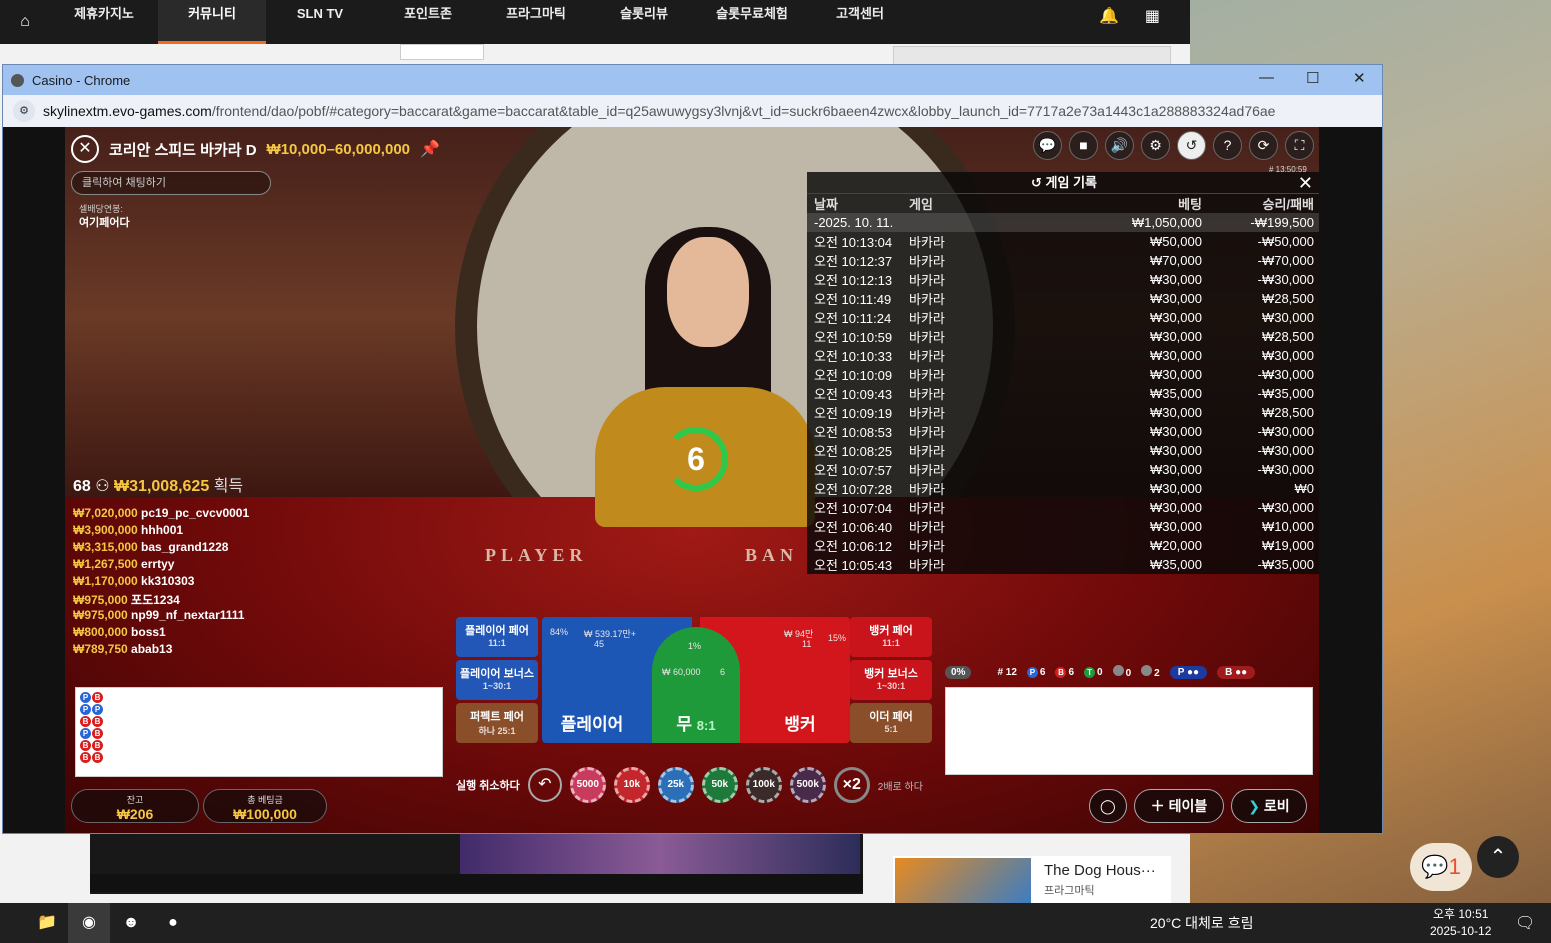 This screenshot has height=943, width=1551. I want to click on history-row: 오전 10:07:28 바카라 ₩30,000 ₩0, so click(1063, 488).